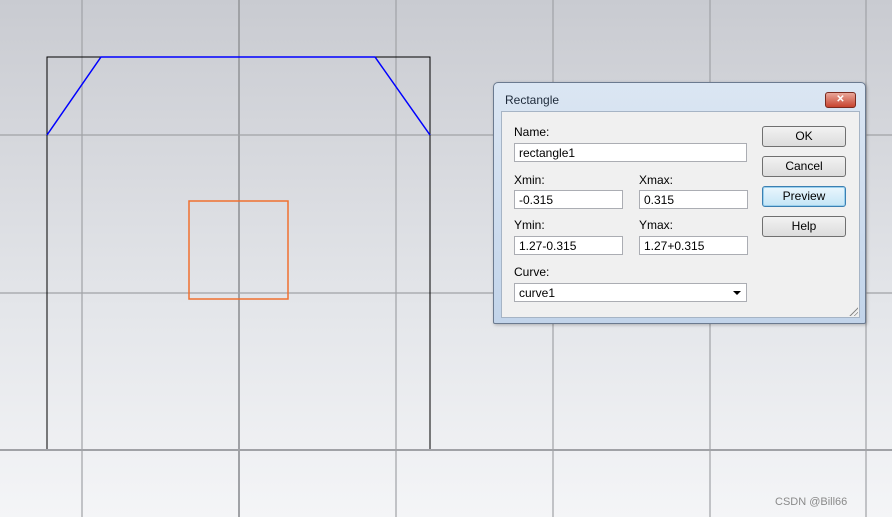 This screenshot has width=892, height=517. I want to click on close-button: ✕, so click(840, 100).